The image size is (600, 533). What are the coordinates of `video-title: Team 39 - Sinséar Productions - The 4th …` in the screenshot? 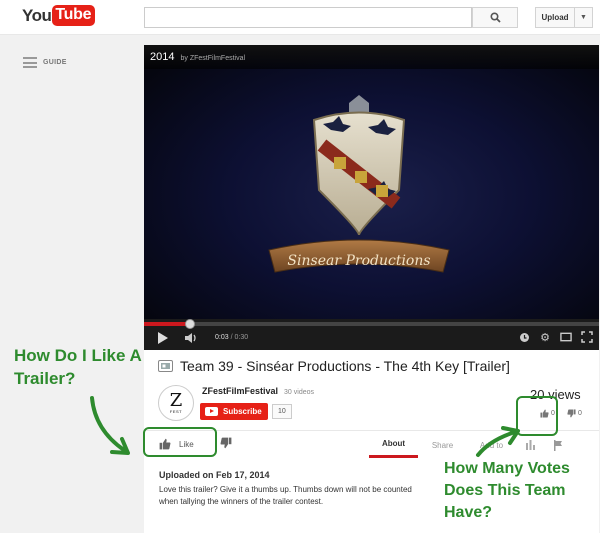 It's located at (345, 366).